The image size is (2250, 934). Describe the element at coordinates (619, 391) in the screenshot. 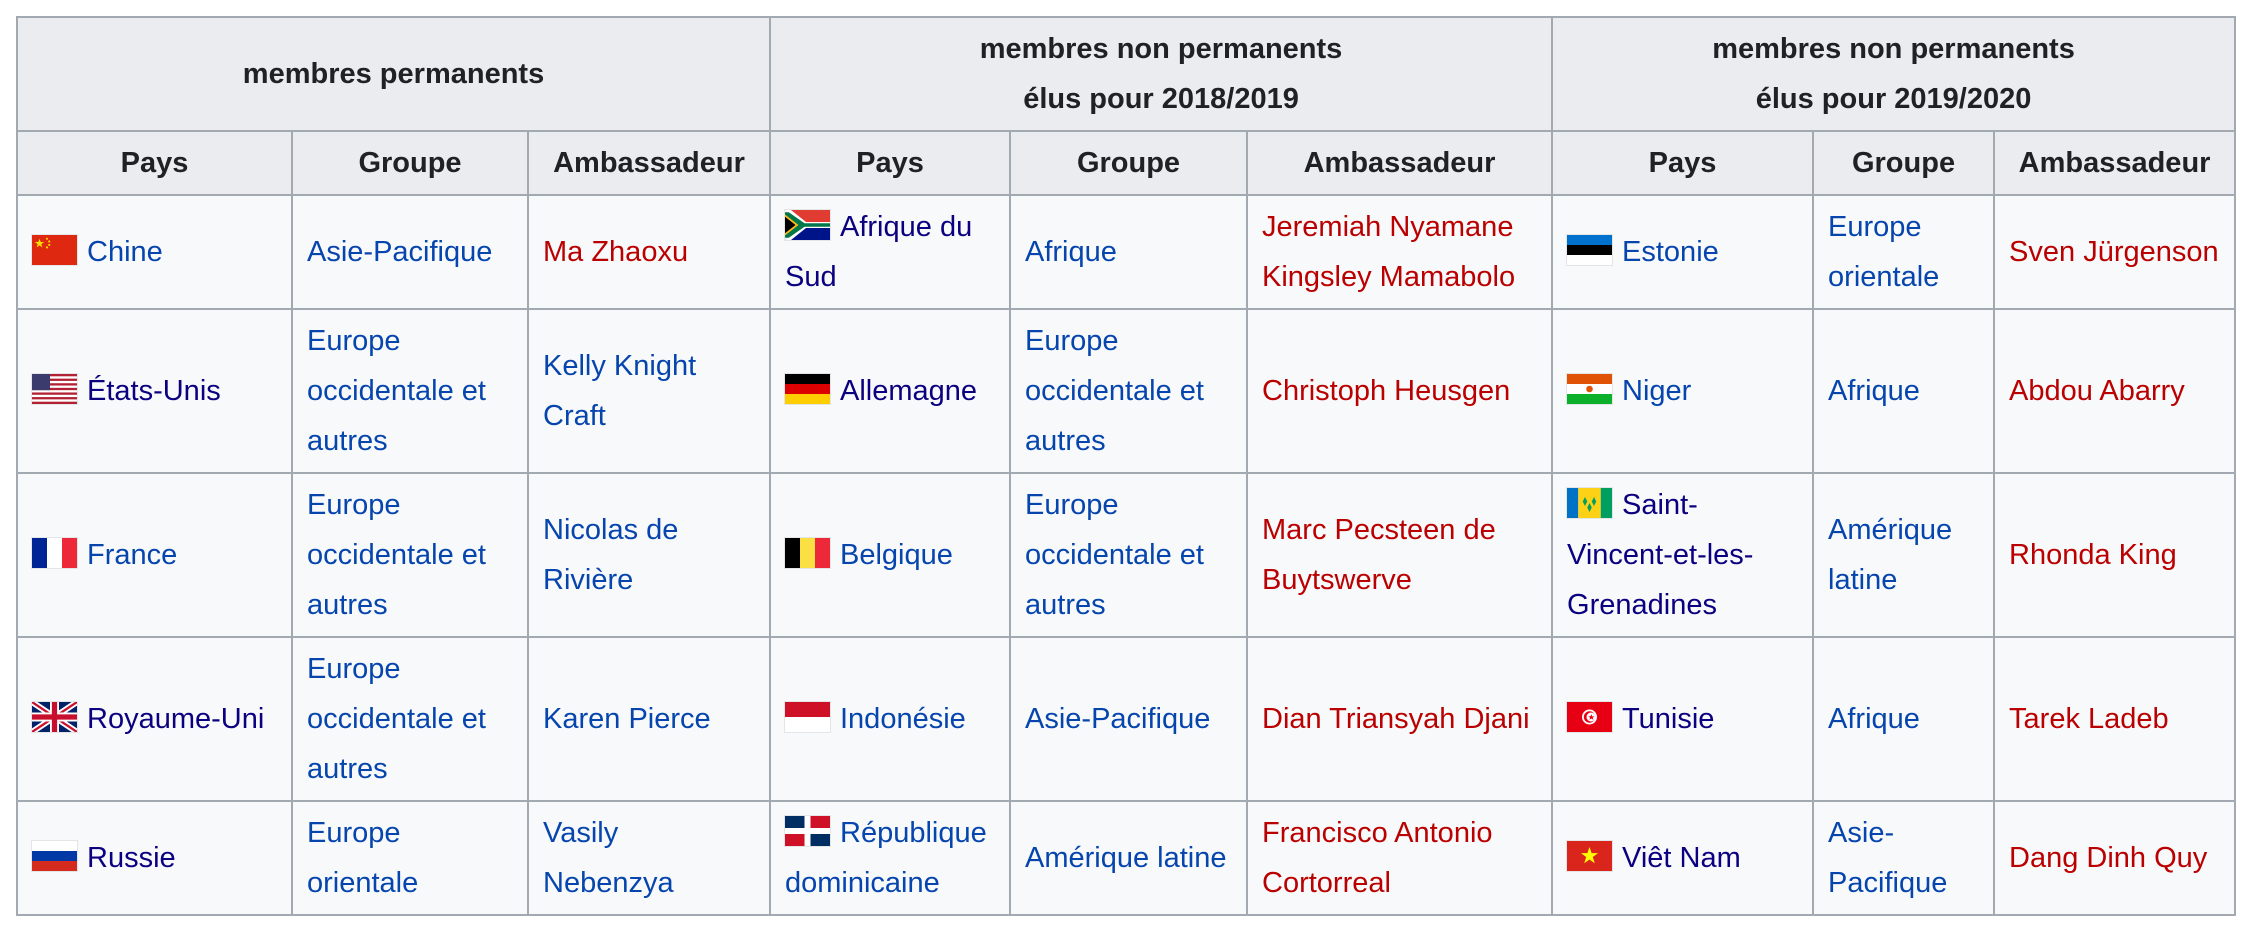

I see `ambassador-link: Kelly Knight Craft` at that location.